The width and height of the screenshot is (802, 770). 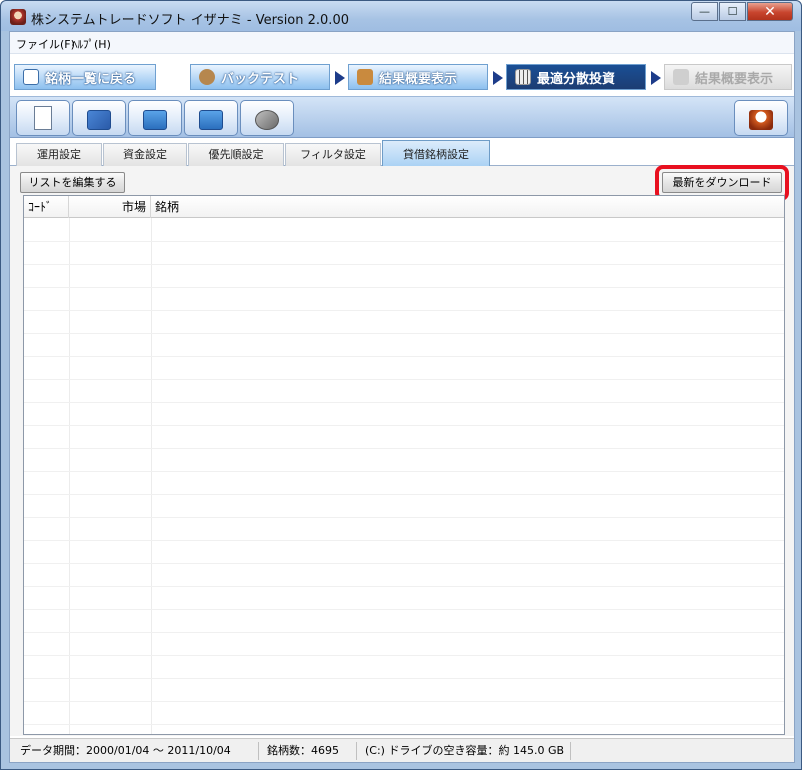 I want to click on export-button, so click(x=155, y=118).